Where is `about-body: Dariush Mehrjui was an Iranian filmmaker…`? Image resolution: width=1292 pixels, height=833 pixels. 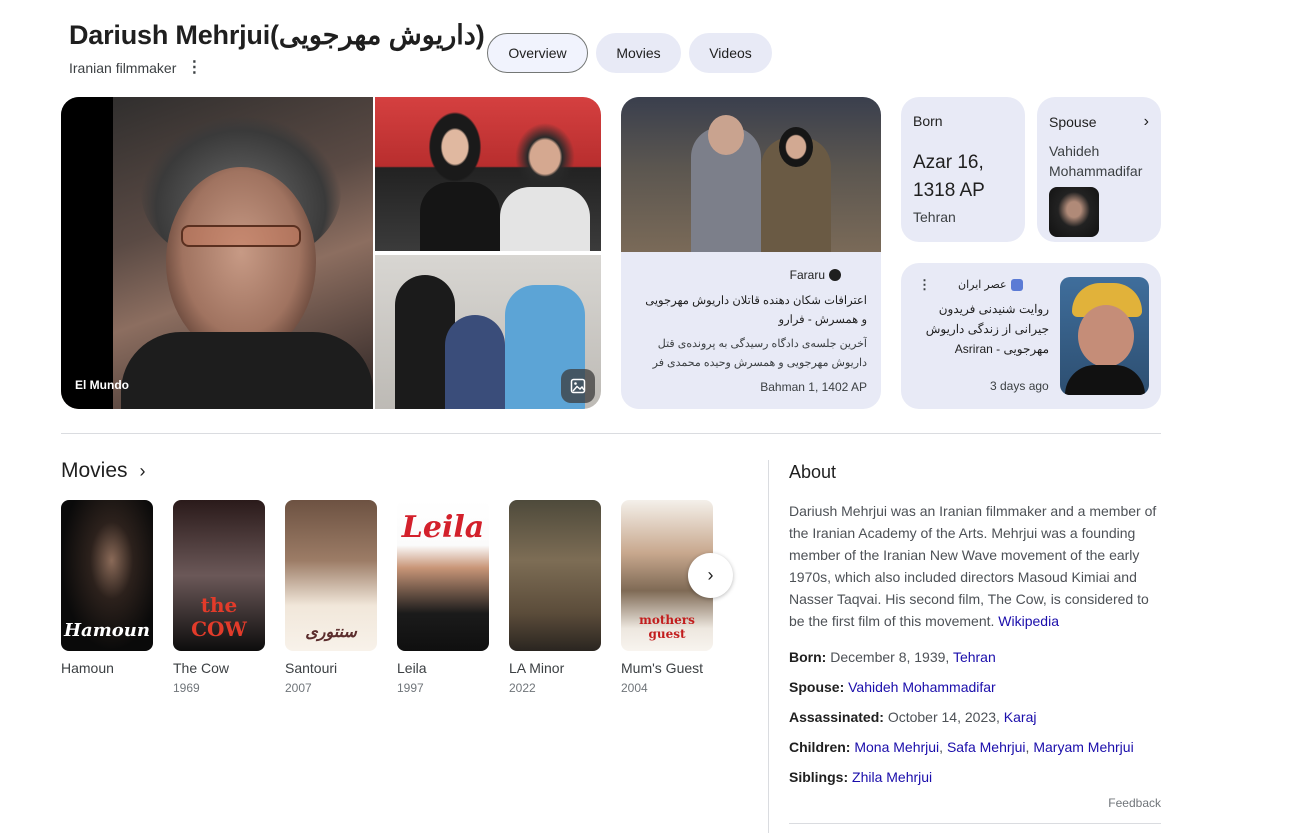 about-body: Dariush Mehrjui was an Iranian filmmaker… is located at coordinates (973, 566).